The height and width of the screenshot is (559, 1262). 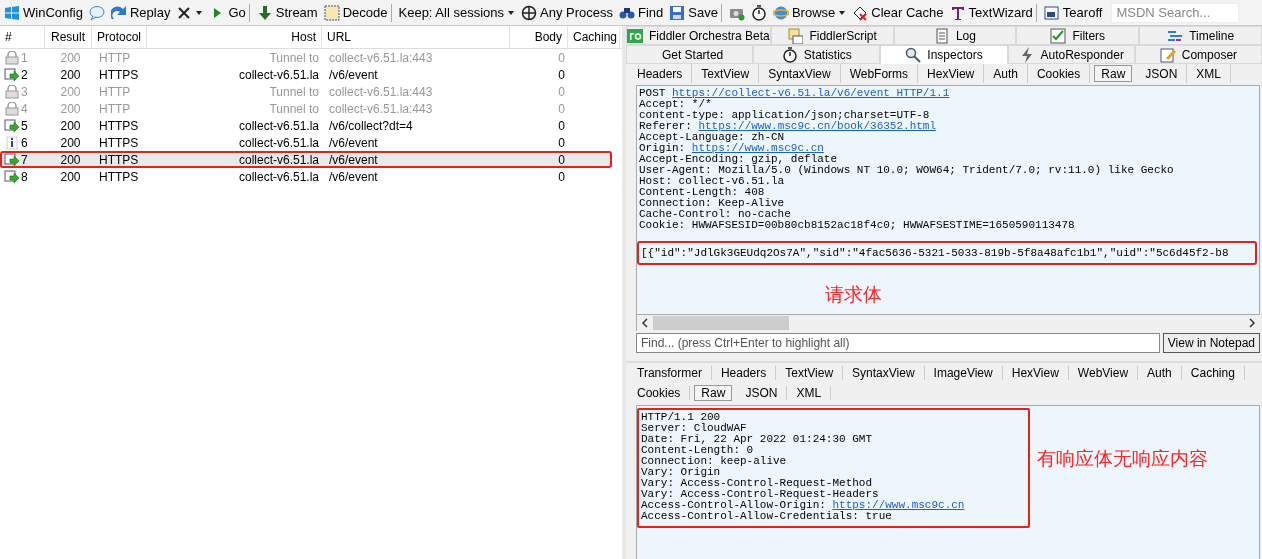 What do you see at coordinates (1167, 54) in the screenshot?
I see `pencil-note-icon` at bounding box center [1167, 54].